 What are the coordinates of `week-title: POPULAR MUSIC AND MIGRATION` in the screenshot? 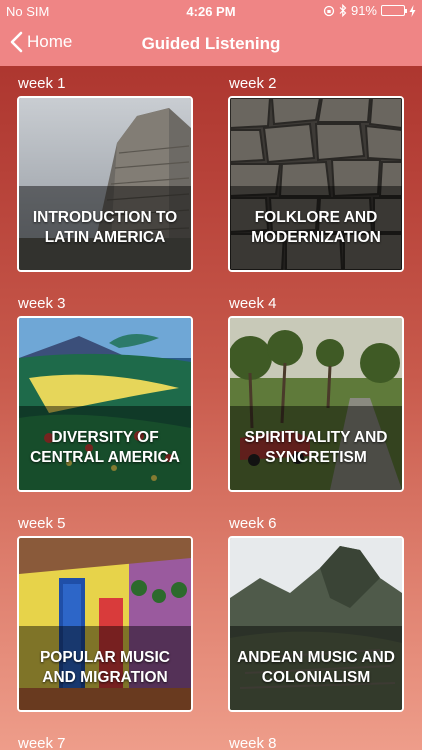 It's located at (105, 667).